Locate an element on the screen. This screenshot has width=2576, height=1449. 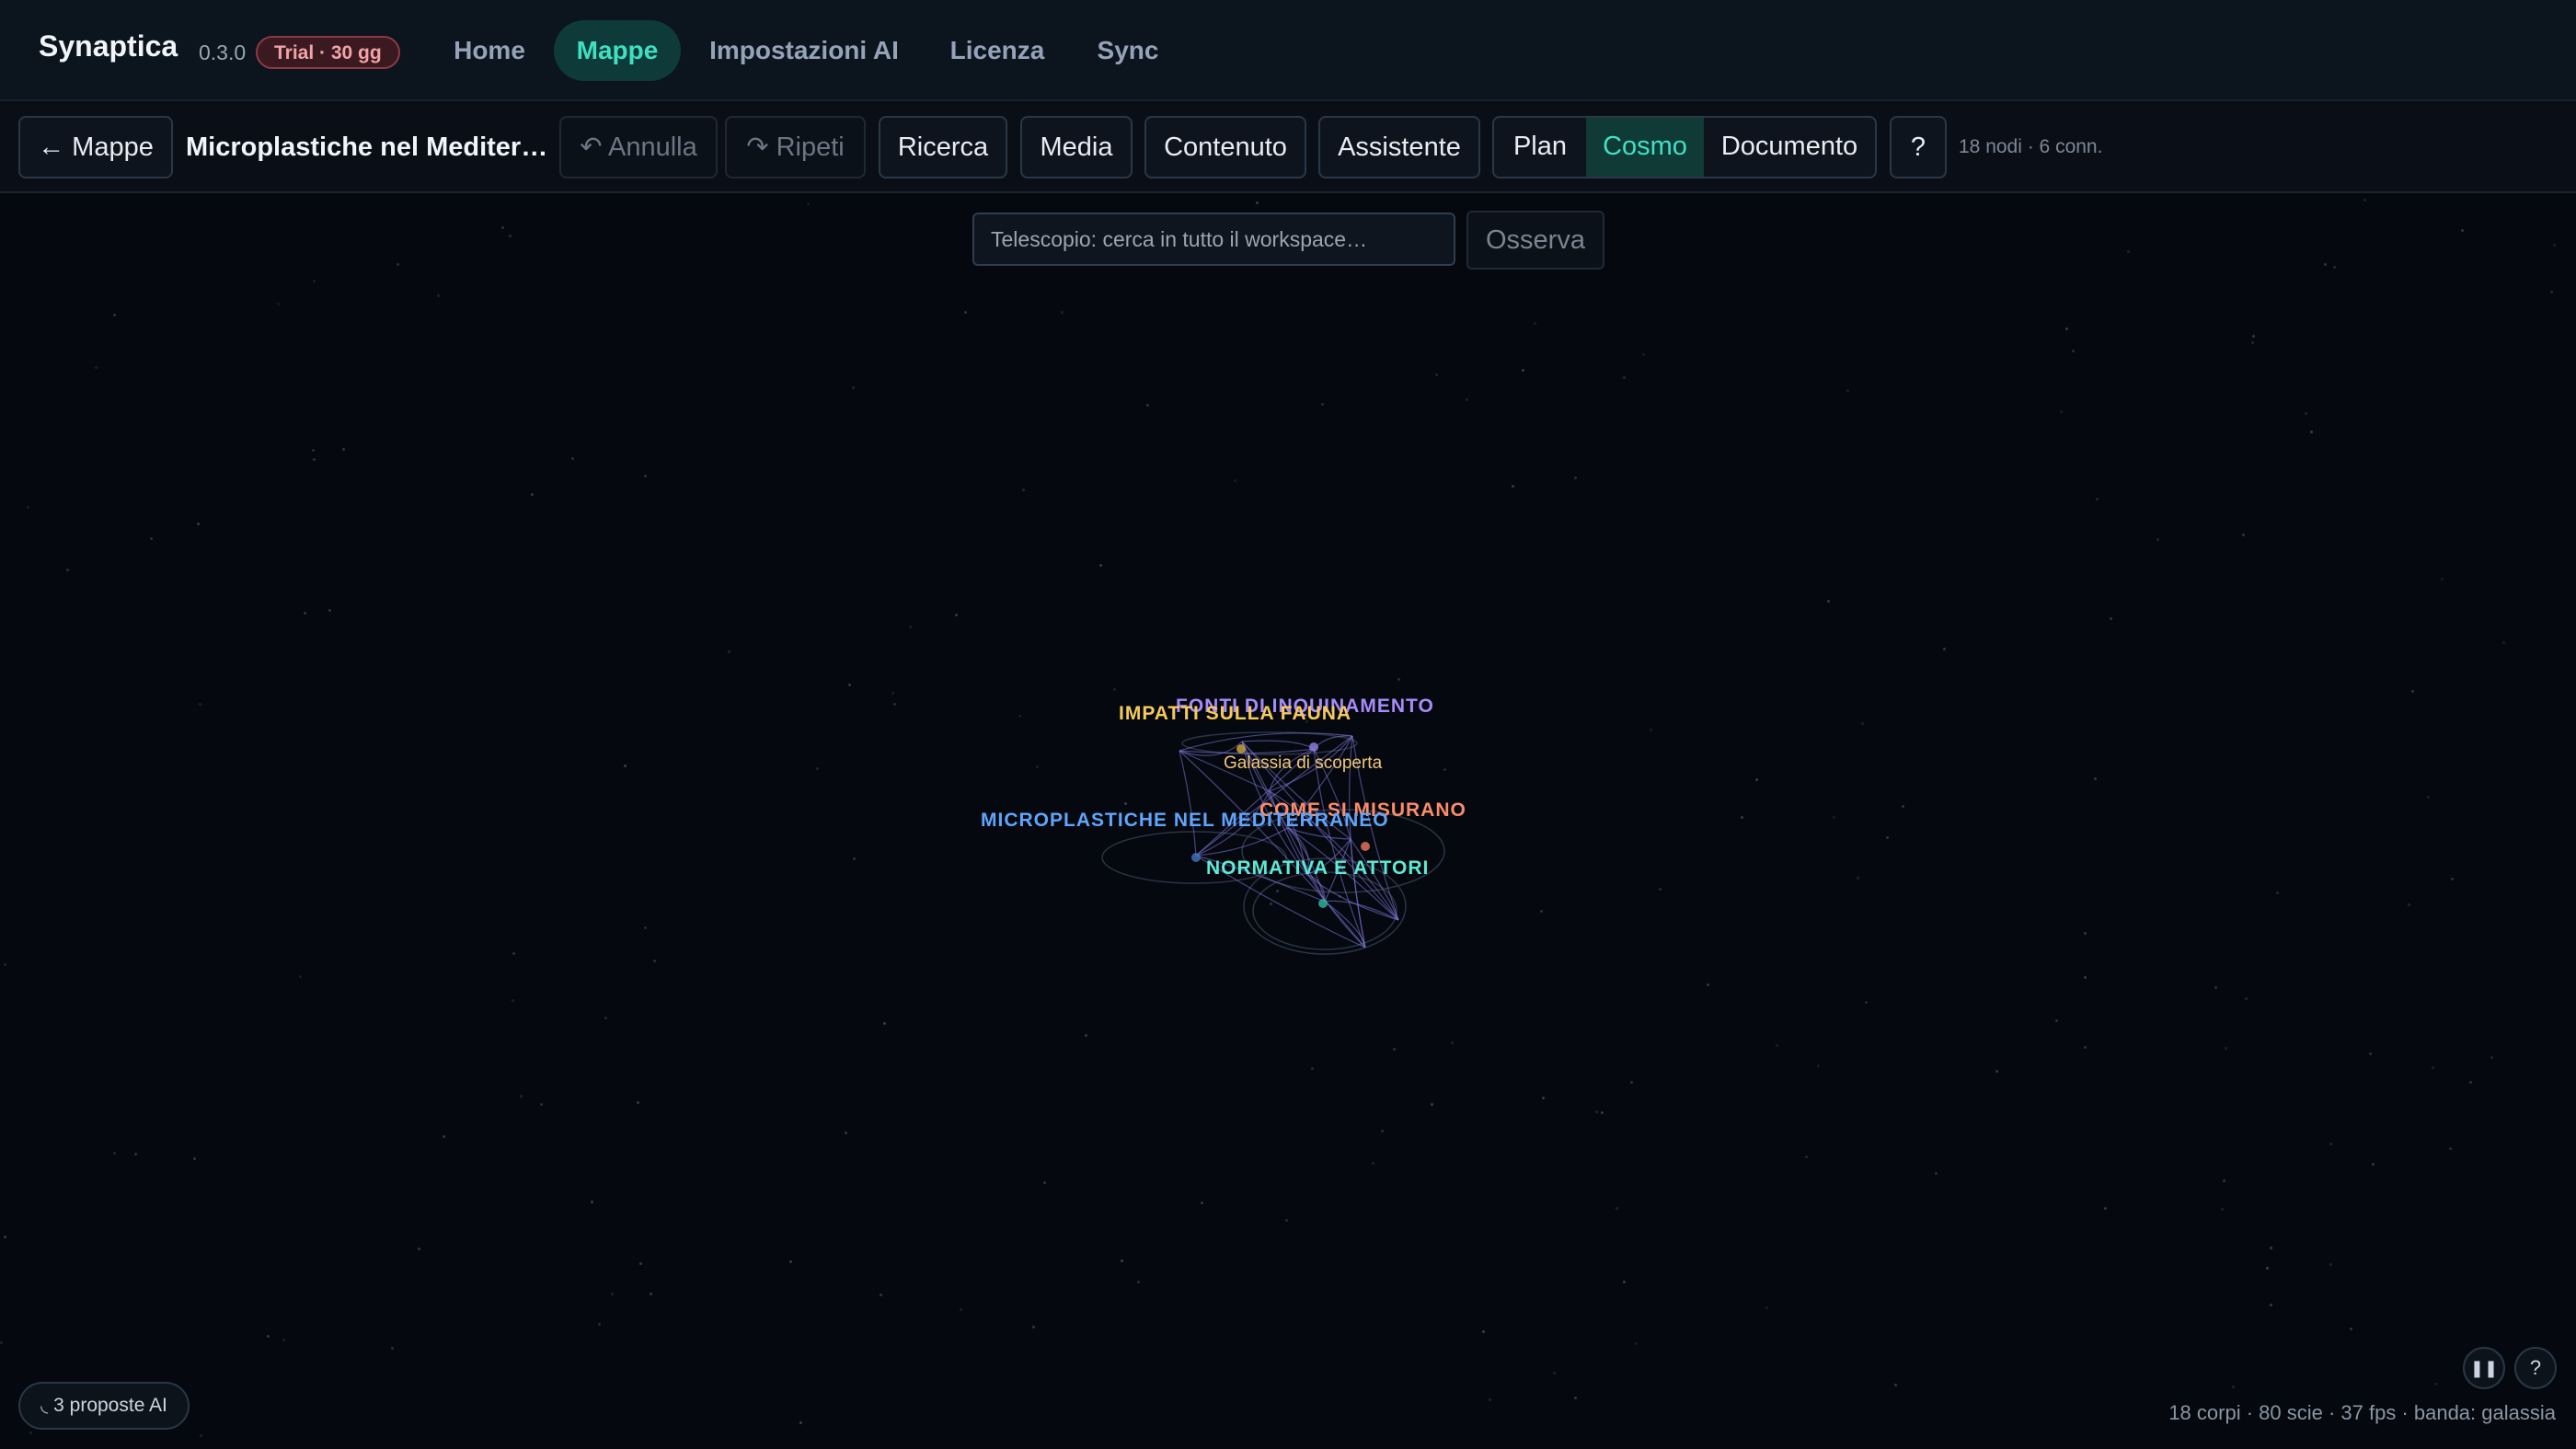
nav-home: Home is located at coordinates (489, 50).